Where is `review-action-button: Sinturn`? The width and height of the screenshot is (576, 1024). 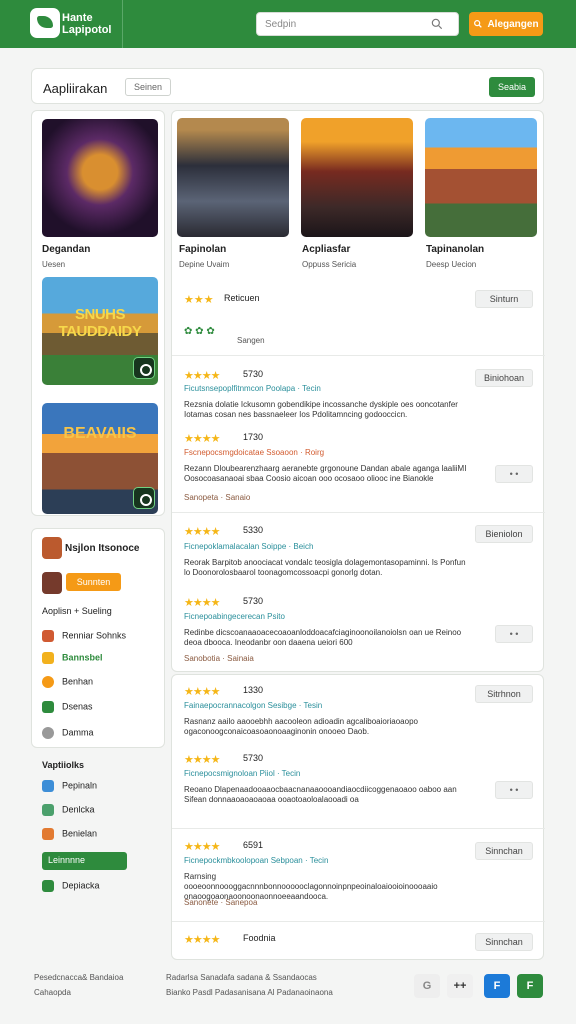
review-action-button: Sinturn is located at coordinates (504, 299).